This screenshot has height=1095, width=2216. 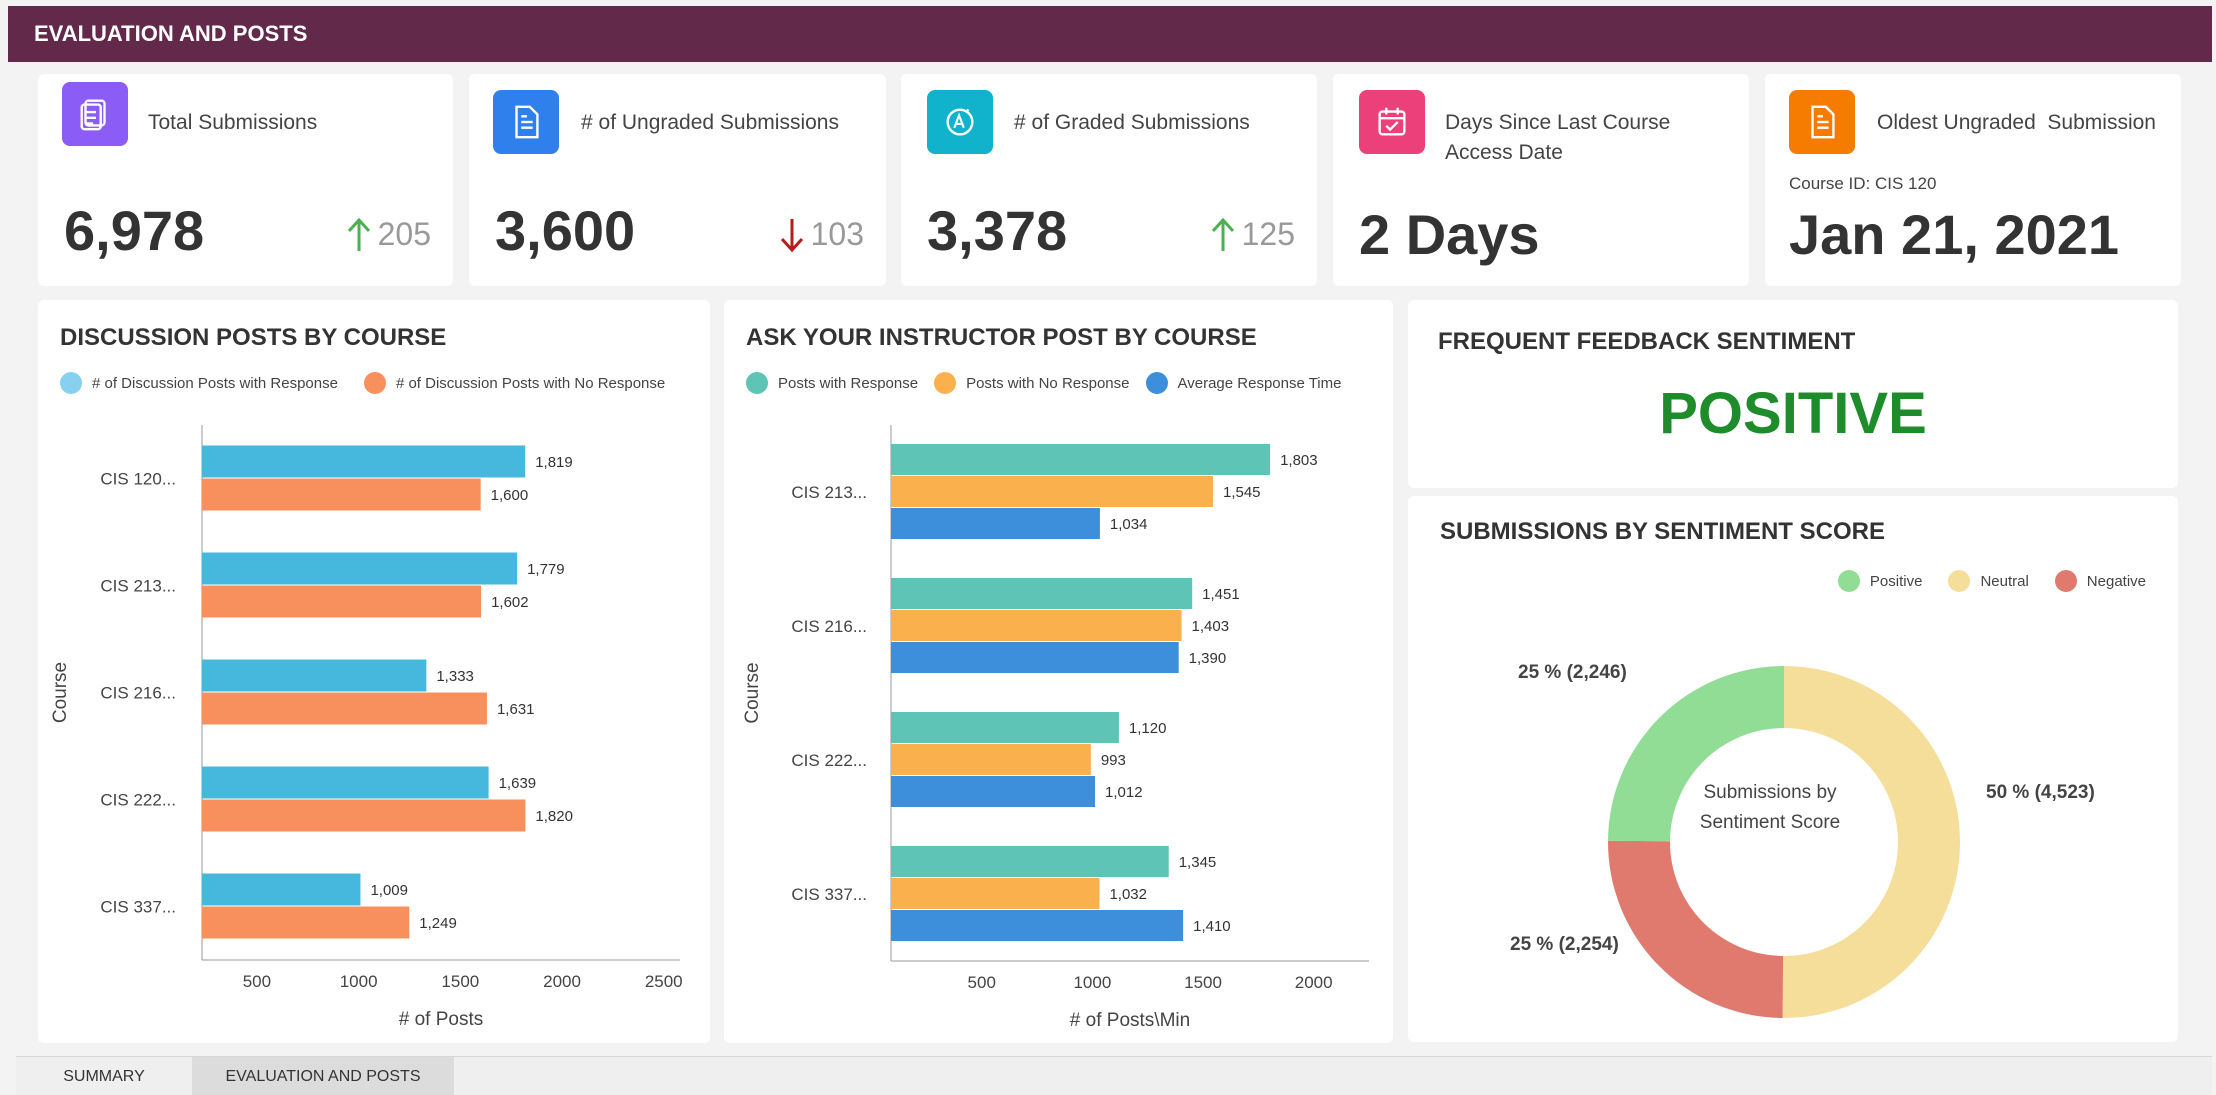 What do you see at coordinates (1392, 122) in the screenshot?
I see `calendar-check-icon` at bounding box center [1392, 122].